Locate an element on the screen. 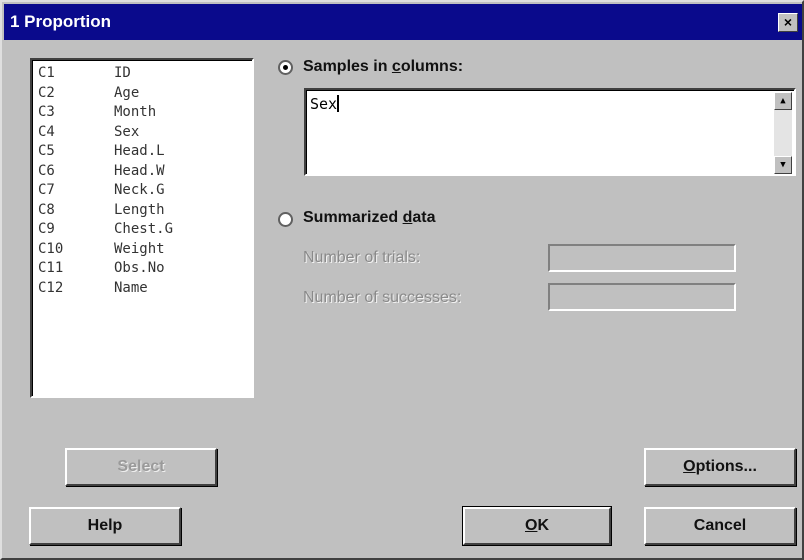 This screenshot has width=804, height=560. column-name: Weight is located at coordinates (139, 248).